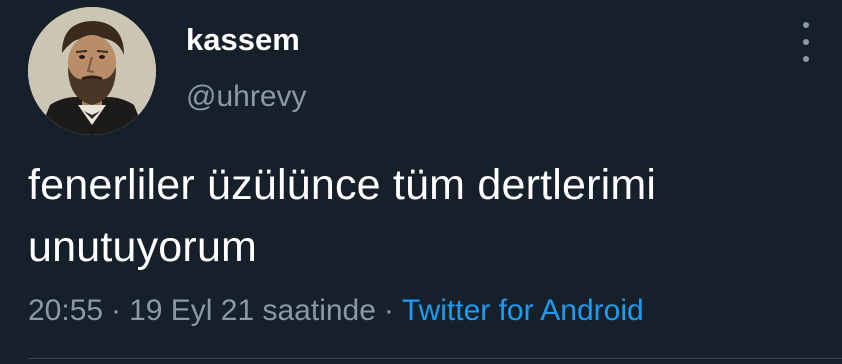 The height and width of the screenshot is (364, 842). I want to click on user-handle: @uhrevy, so click(246, 97).